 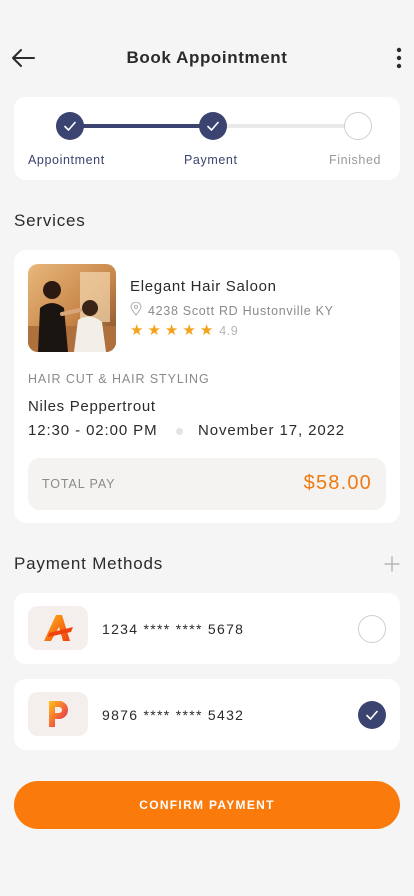 I want to click on payment-method-card: 1234 **** **** 5678, so click(x=207, y=628).